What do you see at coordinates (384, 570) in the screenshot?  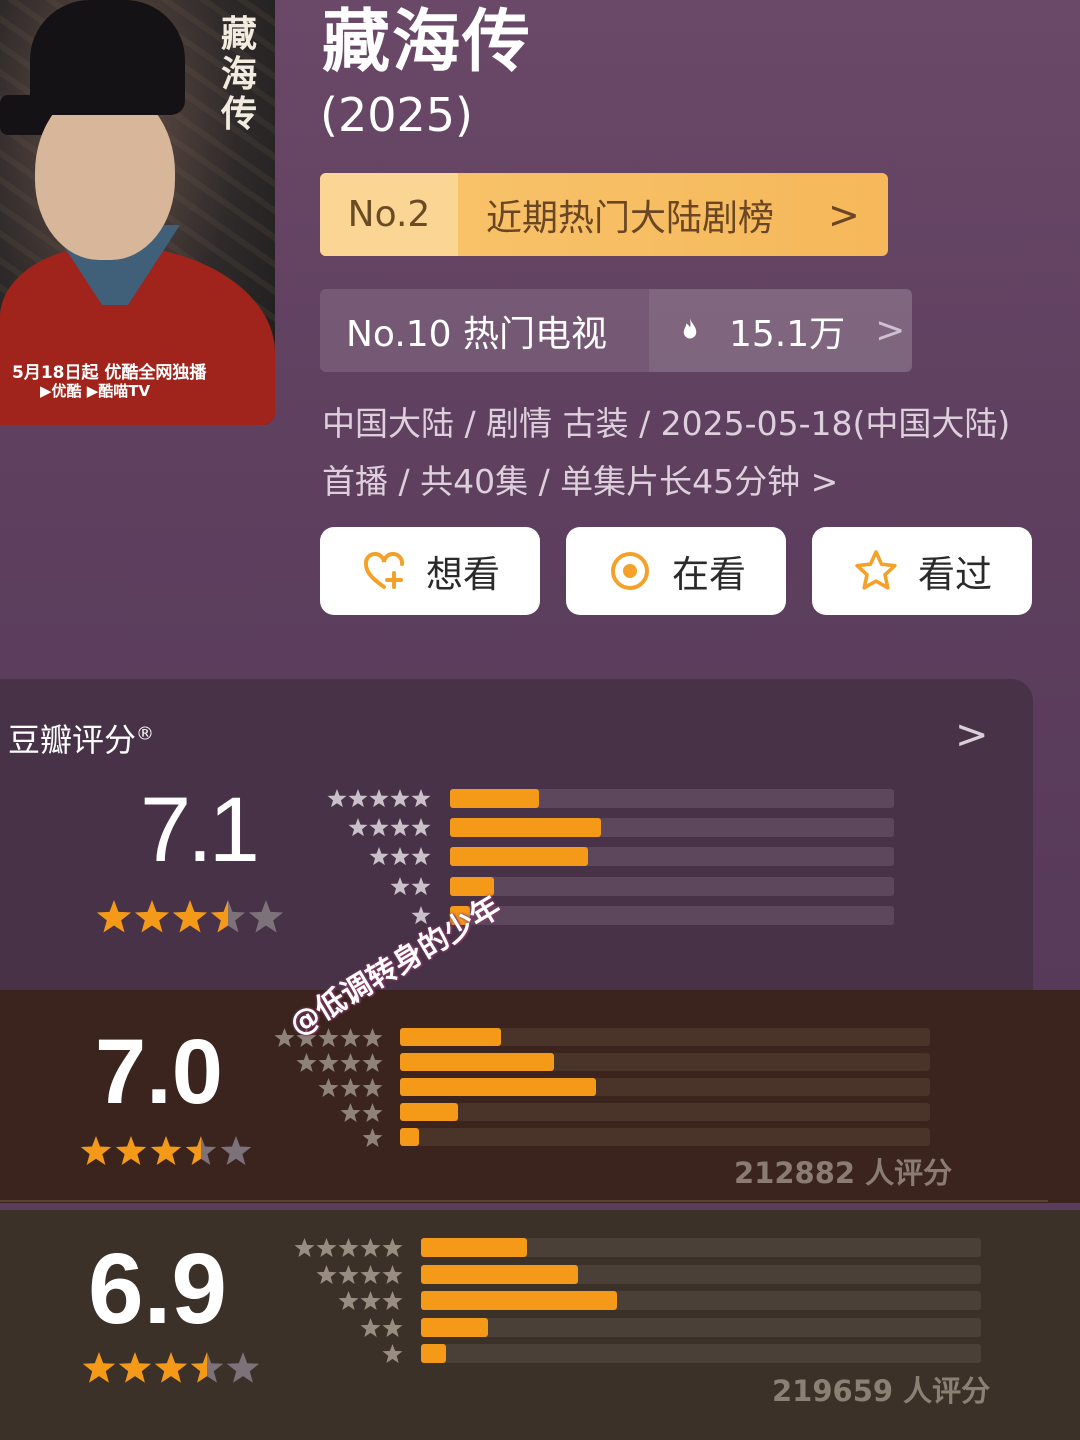 I see `heart-plus-icon` at bounding box center [384, 570].